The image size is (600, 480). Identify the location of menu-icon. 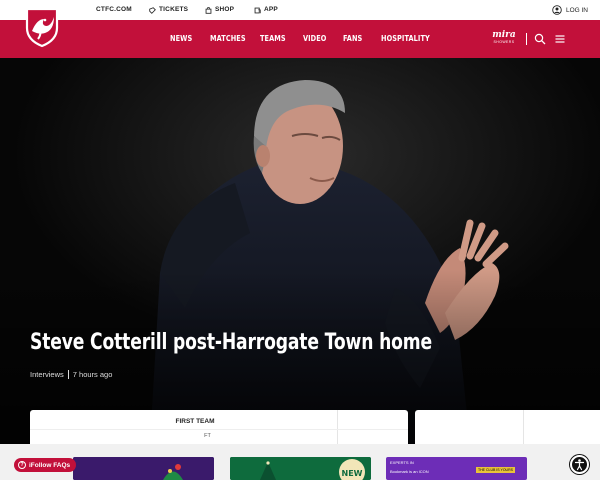
(560, 39).